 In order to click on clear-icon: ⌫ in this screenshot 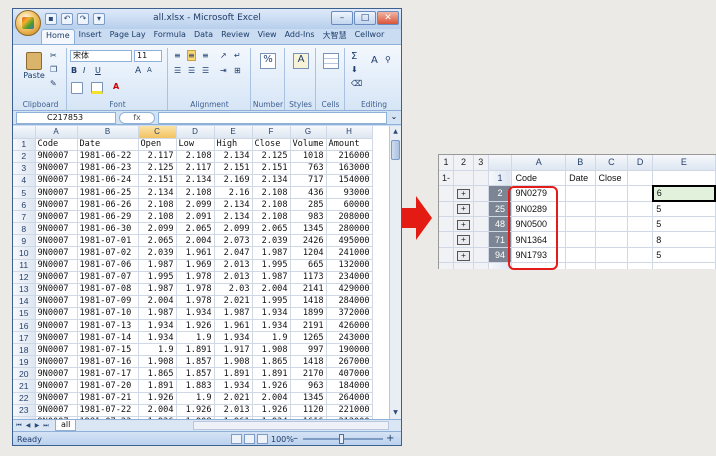, I will do `click(356, 83)`.